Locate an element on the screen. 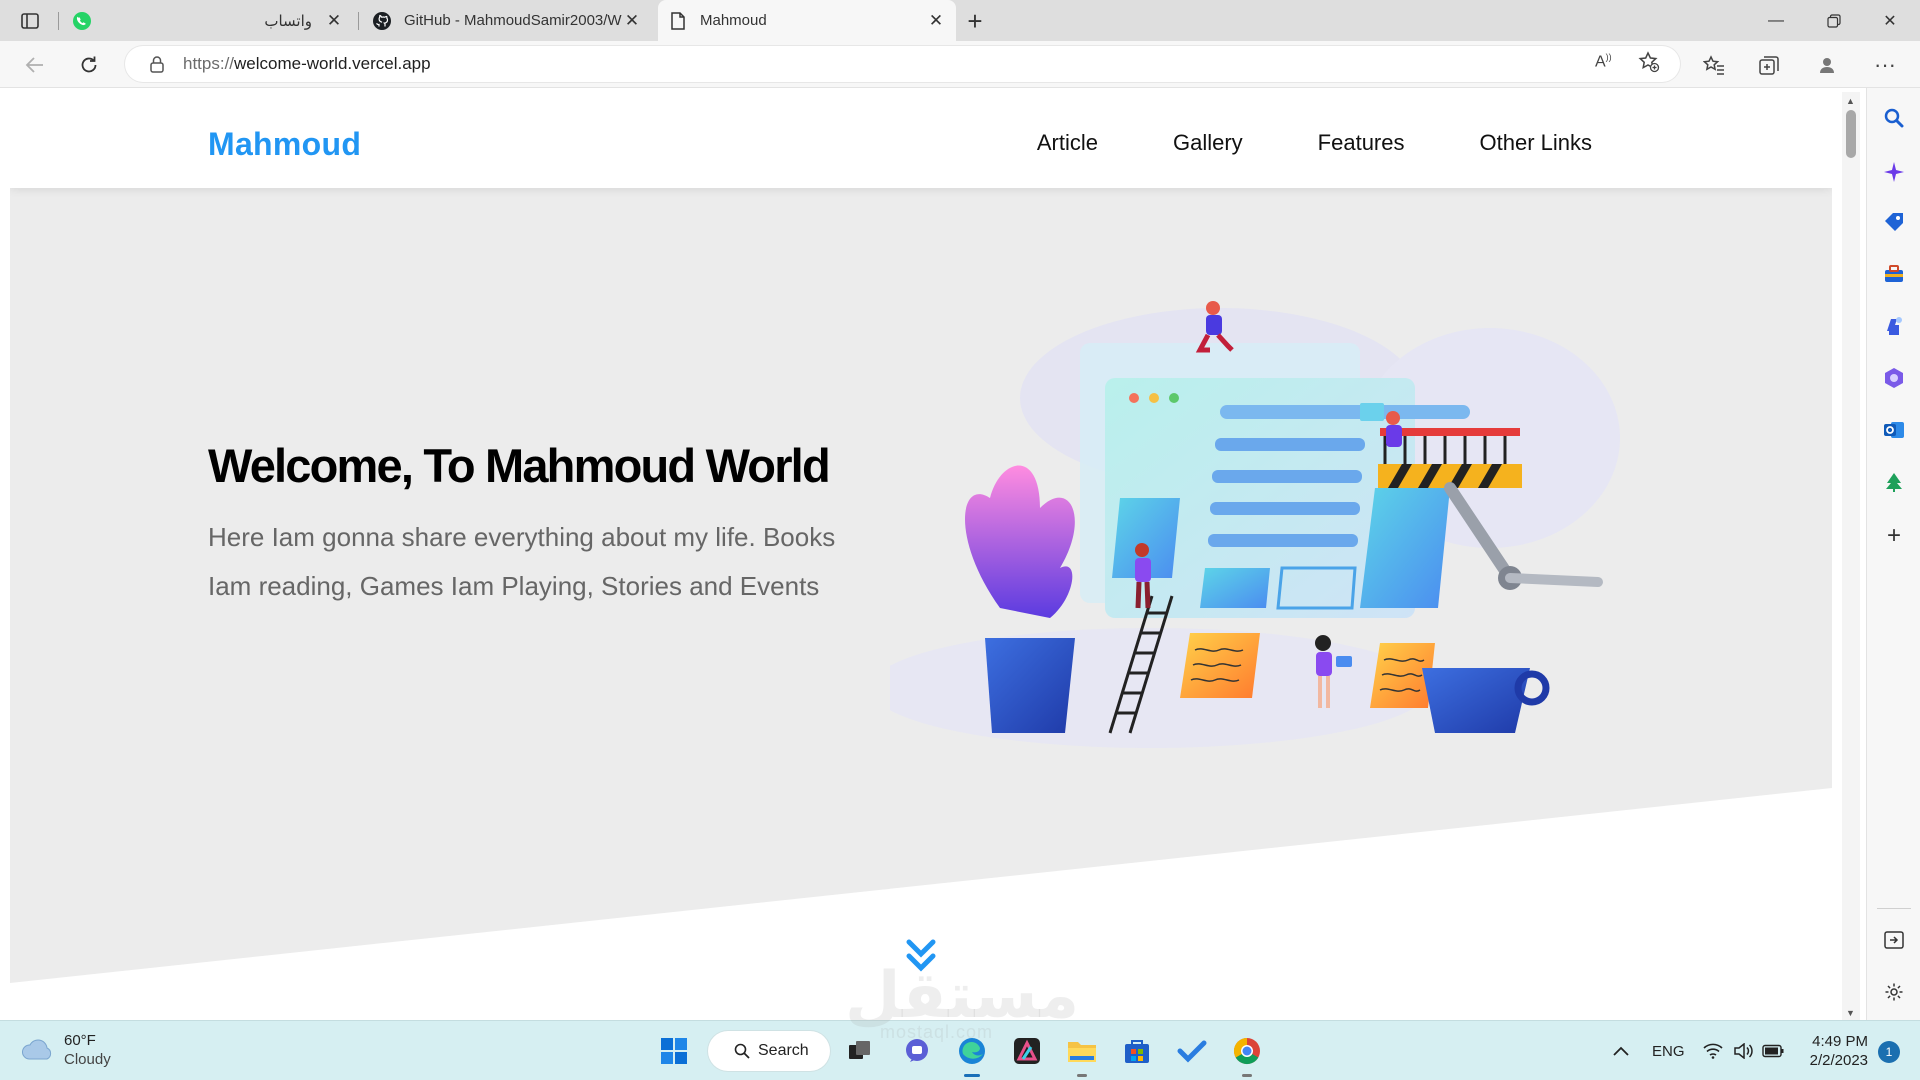  show-hidden-icons-button is located at coordinates (1621, 1050).